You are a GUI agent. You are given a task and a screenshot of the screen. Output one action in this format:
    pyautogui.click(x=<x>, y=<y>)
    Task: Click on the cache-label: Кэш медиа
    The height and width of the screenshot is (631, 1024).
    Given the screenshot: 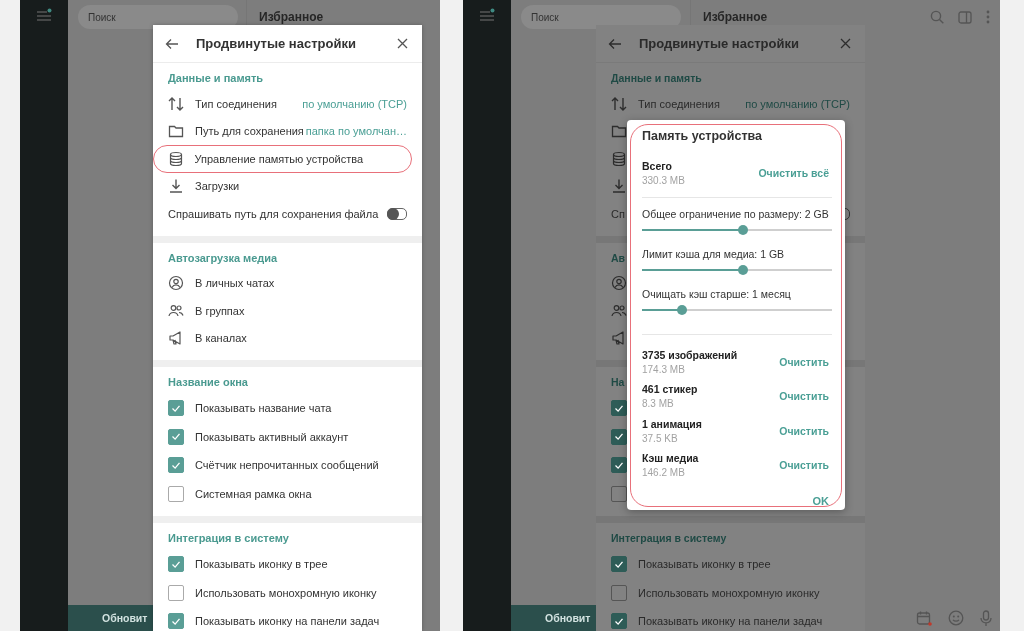 What is the action you would take?
    pyautogui.click(x=671, y=458)
    